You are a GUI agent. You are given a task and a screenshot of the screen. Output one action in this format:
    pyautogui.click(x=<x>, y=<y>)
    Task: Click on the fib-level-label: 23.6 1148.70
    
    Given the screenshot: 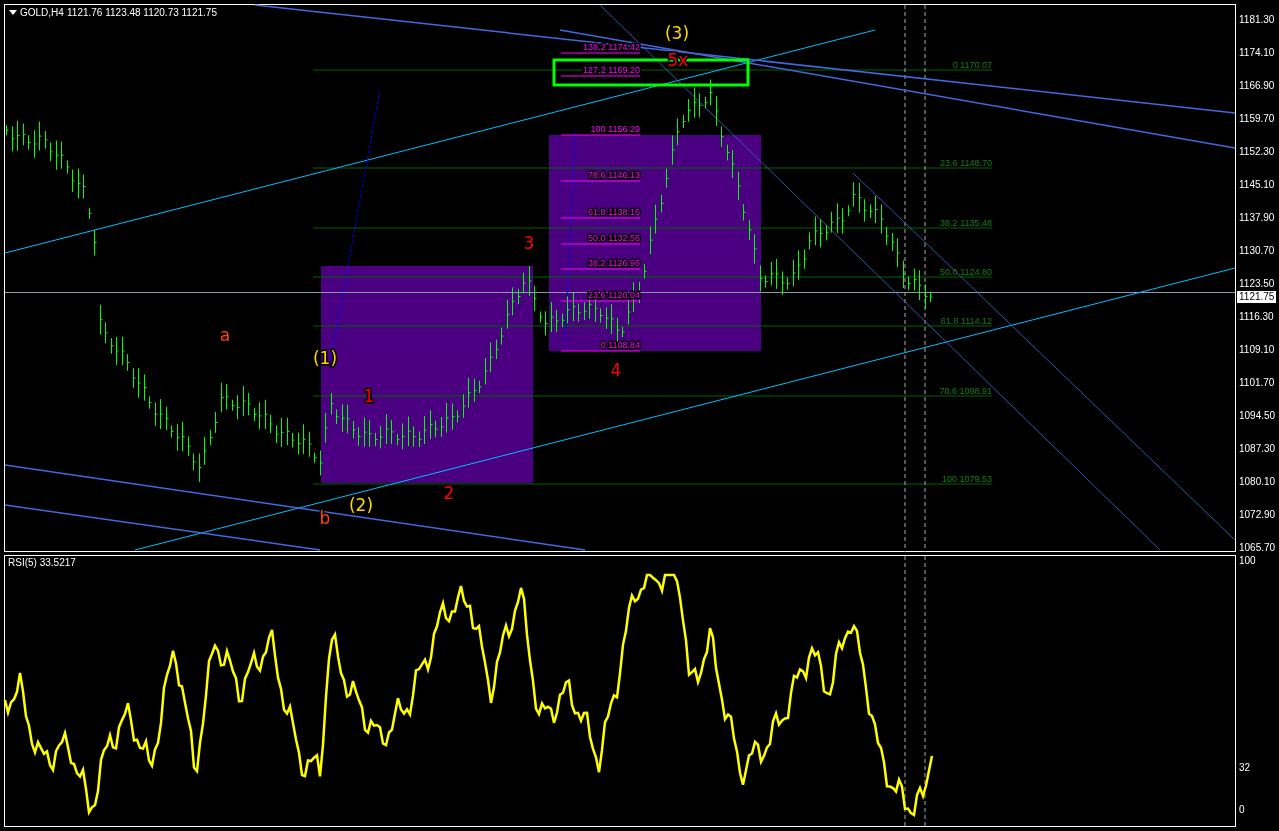 What is the action you would take?
    pyautogui.click(x=966, y=163)
    